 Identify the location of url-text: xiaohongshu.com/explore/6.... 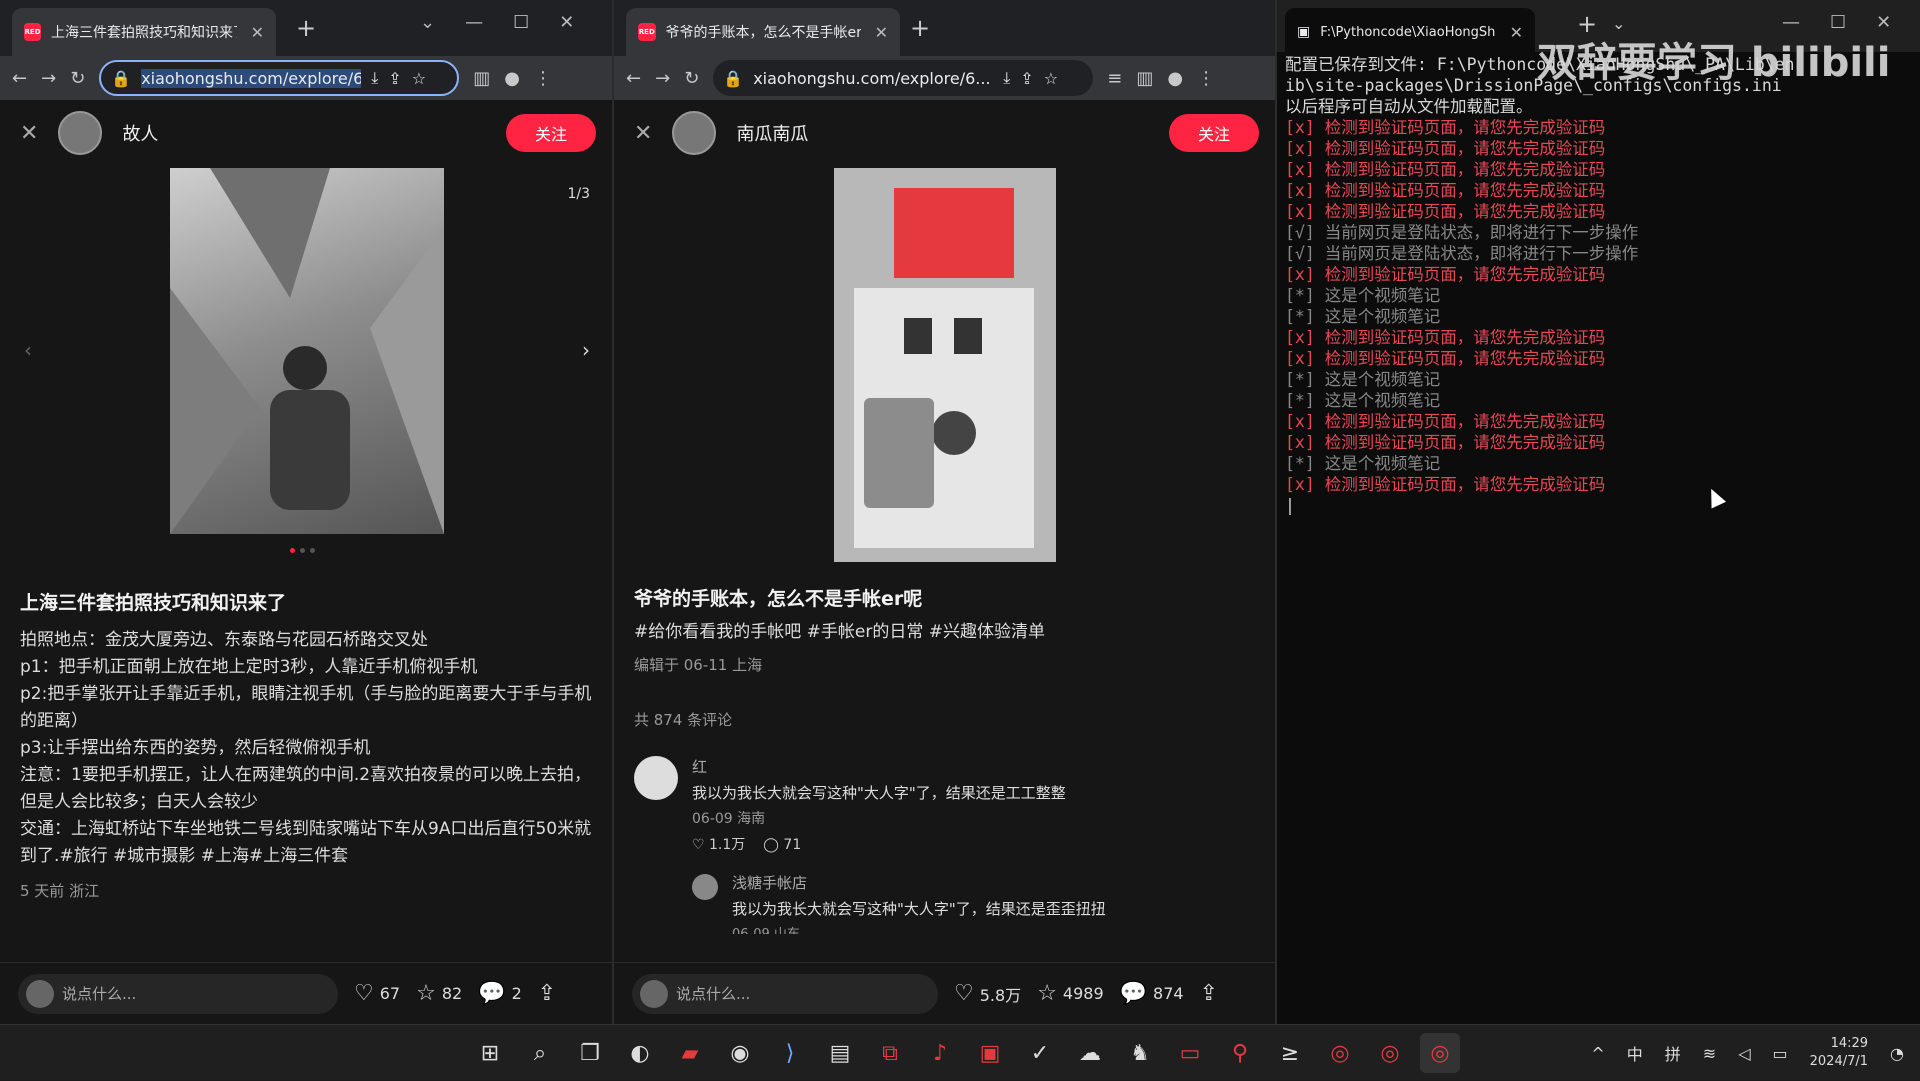
(873, 78).